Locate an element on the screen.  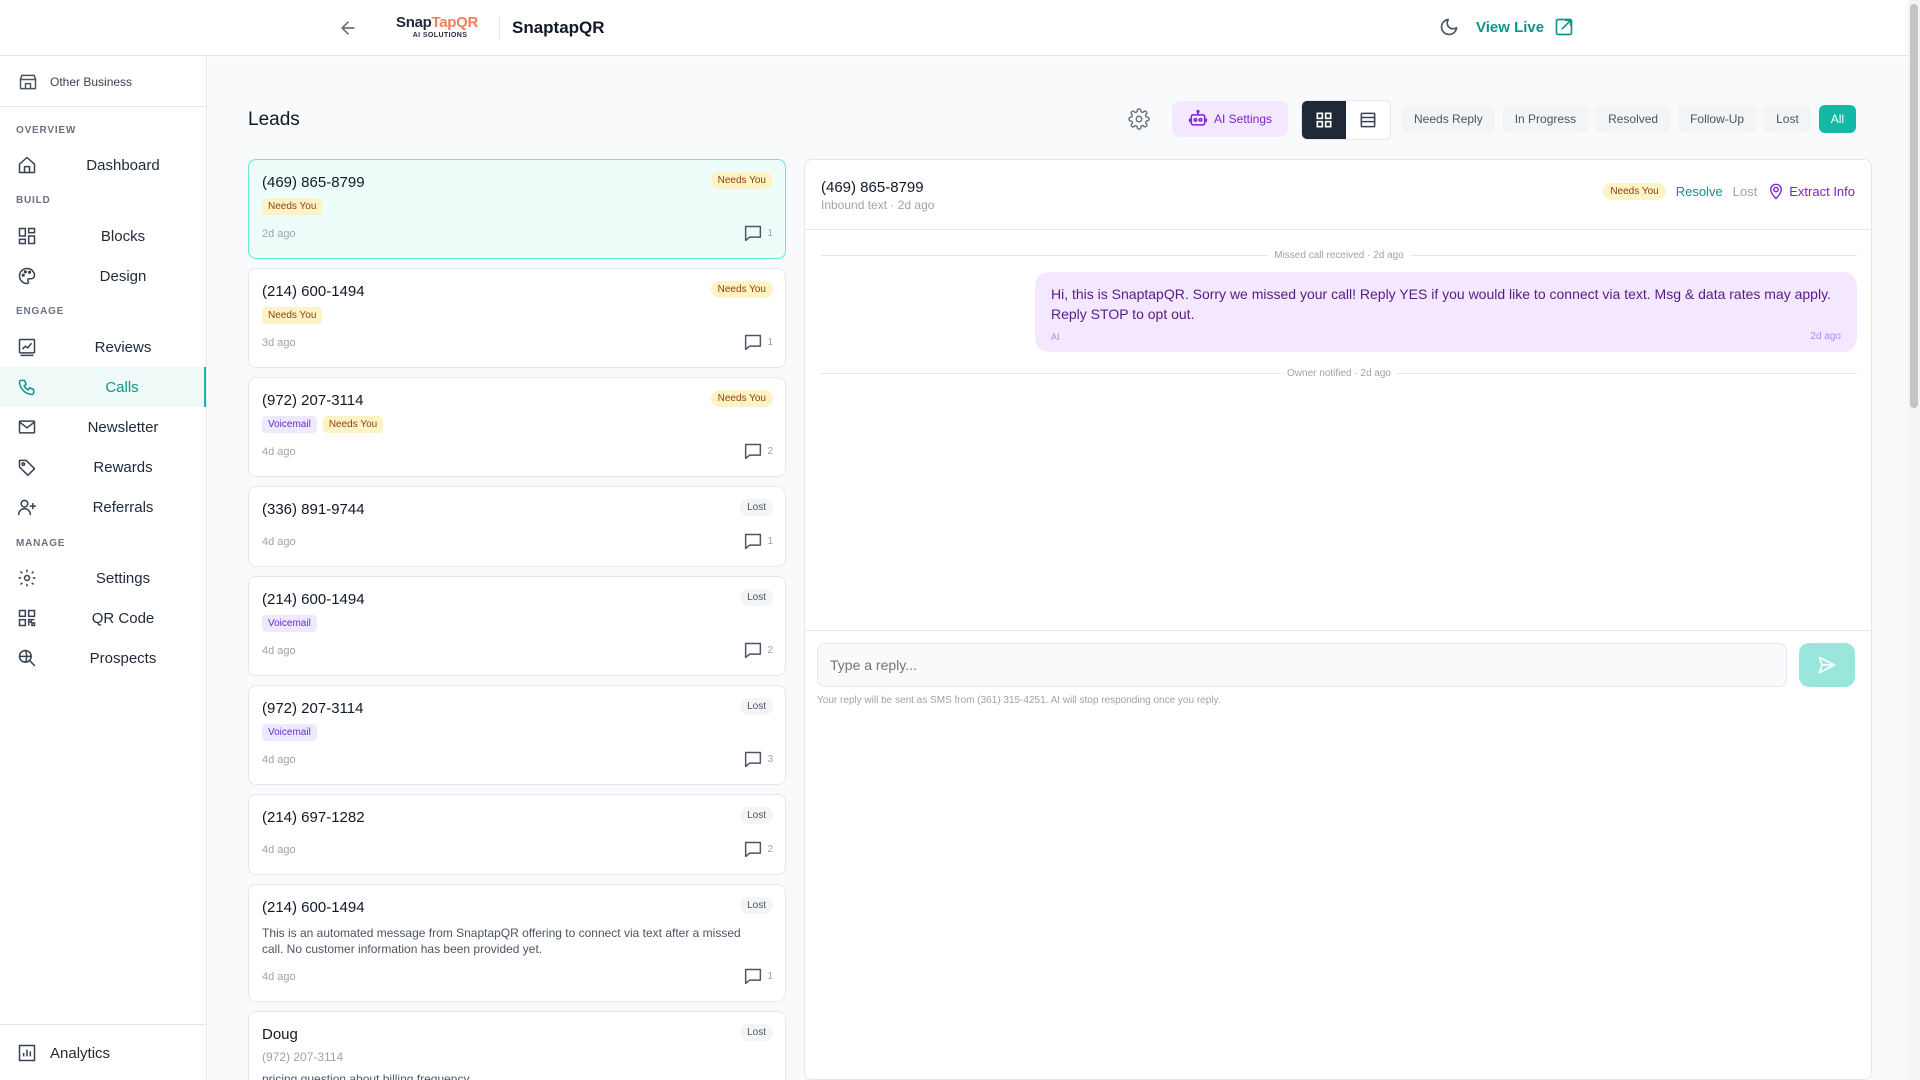
event-text: Owner notified · 2d ago is located at coordinates (1339, 373).